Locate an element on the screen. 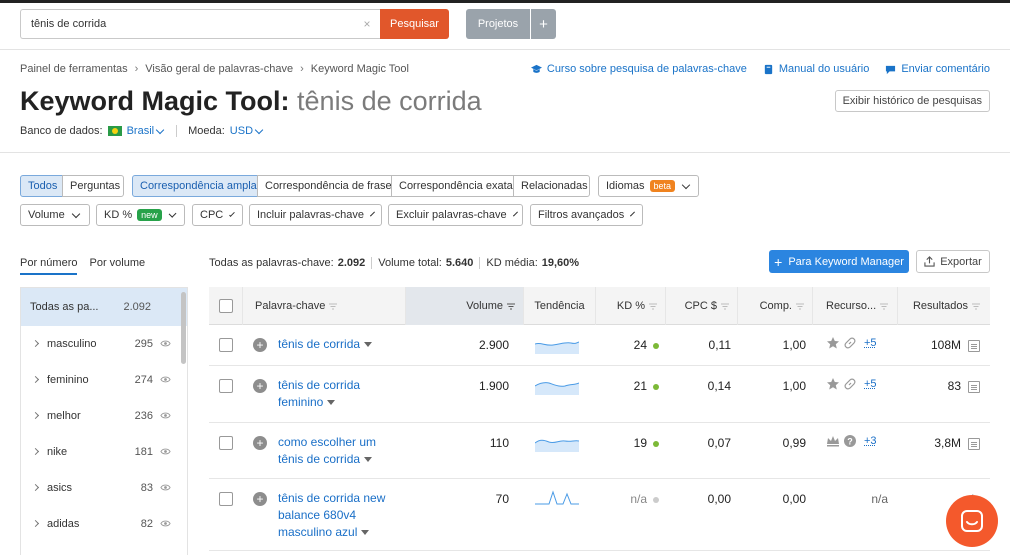 The width and height of the screenshot is (1010, 555). header-volume: Volume is located at coordinates (465, 306).